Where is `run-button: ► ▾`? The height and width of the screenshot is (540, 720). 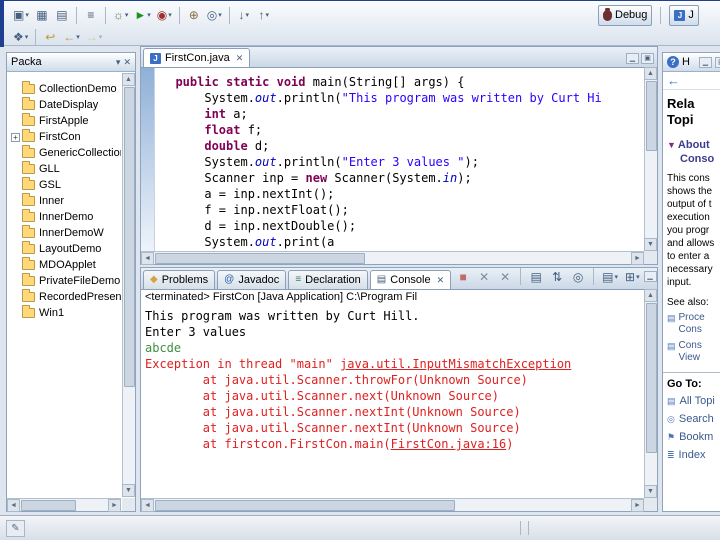
run-button: ► ▾ is located at coordinates (142, 15).